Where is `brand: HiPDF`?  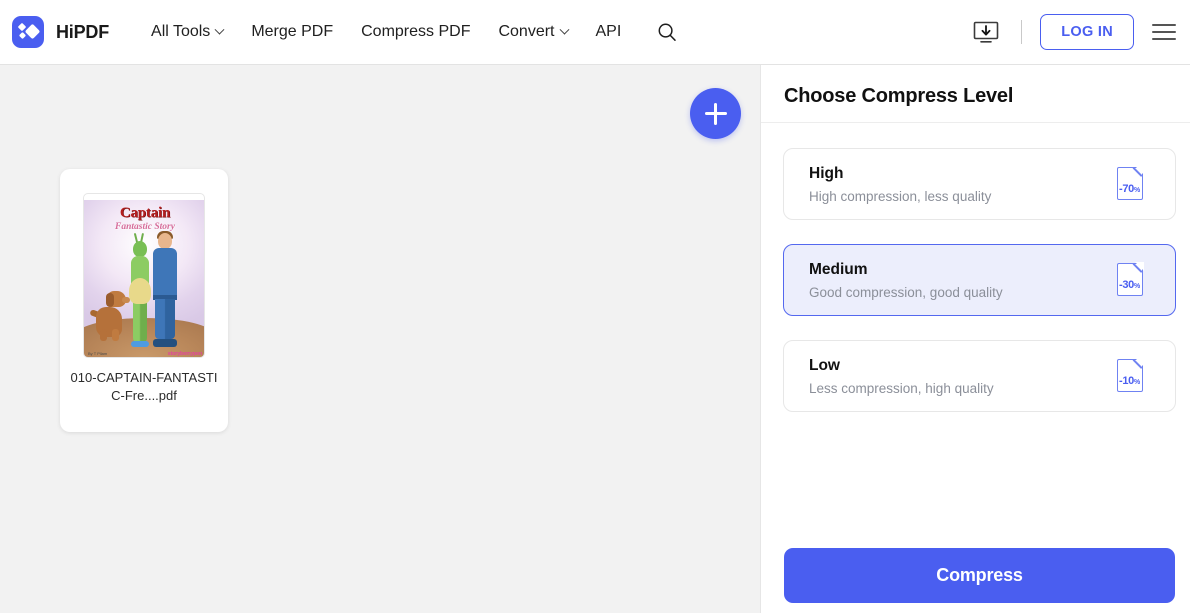 brand: HiPDF is located at coordinates (60, 32).